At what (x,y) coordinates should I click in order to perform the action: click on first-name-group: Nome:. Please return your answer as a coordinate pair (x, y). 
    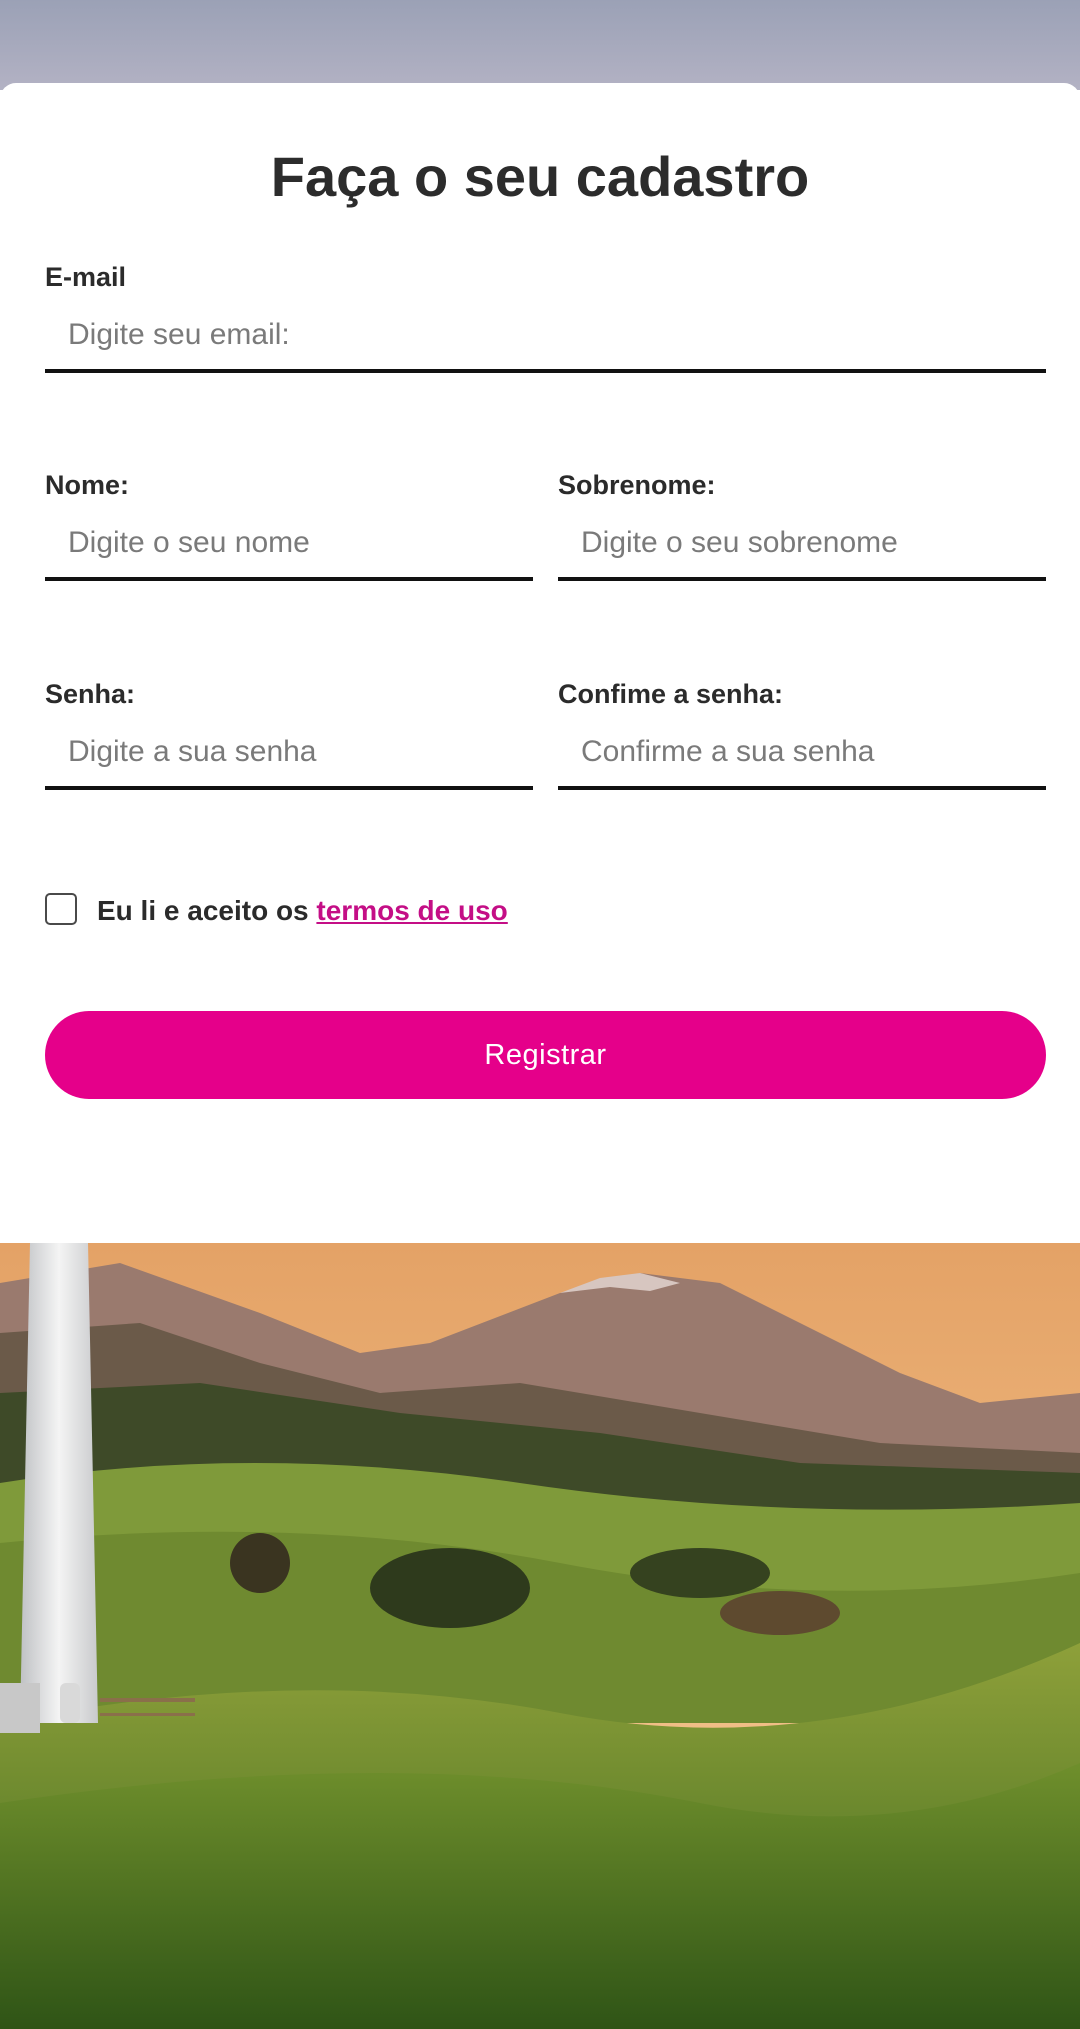
    Looking at the image, I should click on (289, 525).